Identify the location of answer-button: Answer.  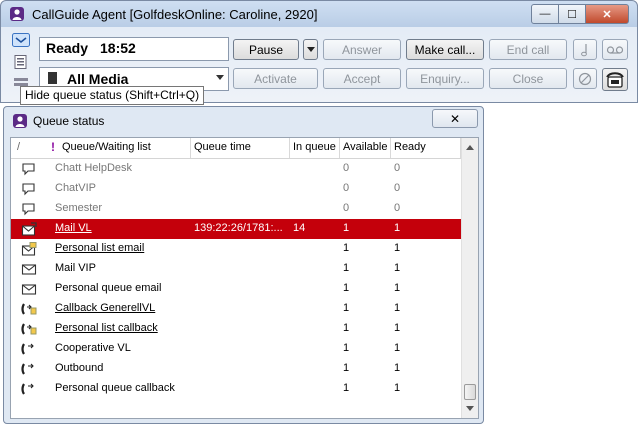
(362, 49).